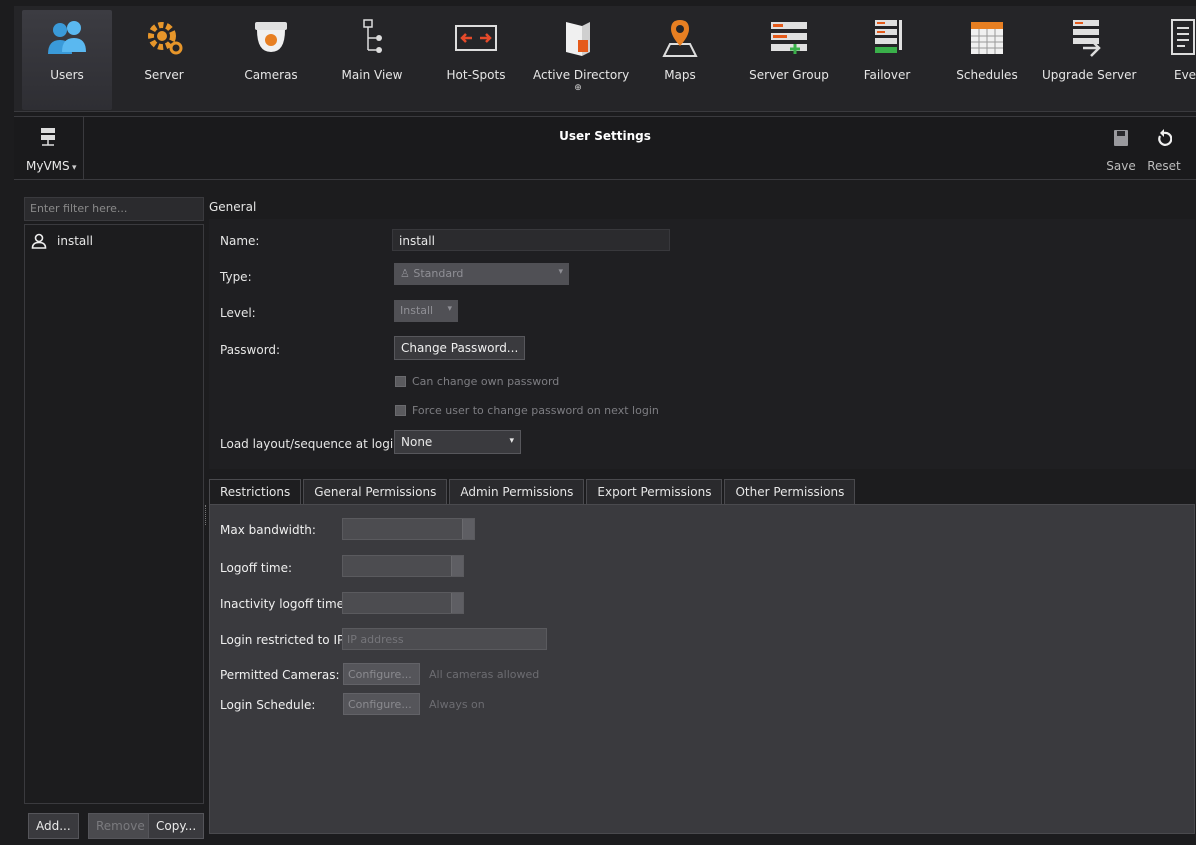 The height and width of the screenshot is (845, 1196). What do you see at coordinates (120, 826) in the screenshot?
I see `remove-user-button: Remove` at bounding box center [120, 826].